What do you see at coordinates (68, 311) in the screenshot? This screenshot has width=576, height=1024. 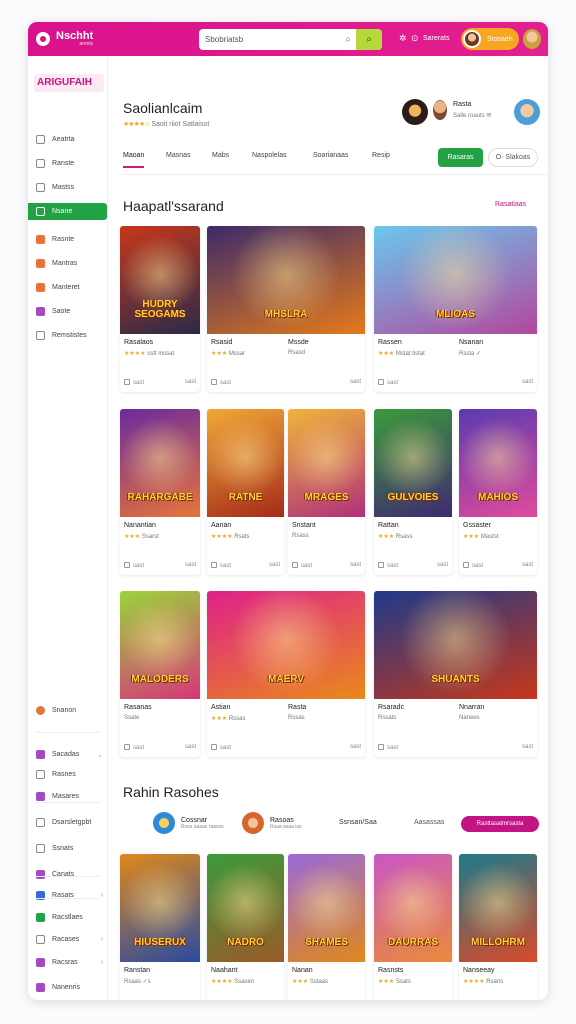 I see `sidebar-item-8: Saote` at bounding box center [68, 311].